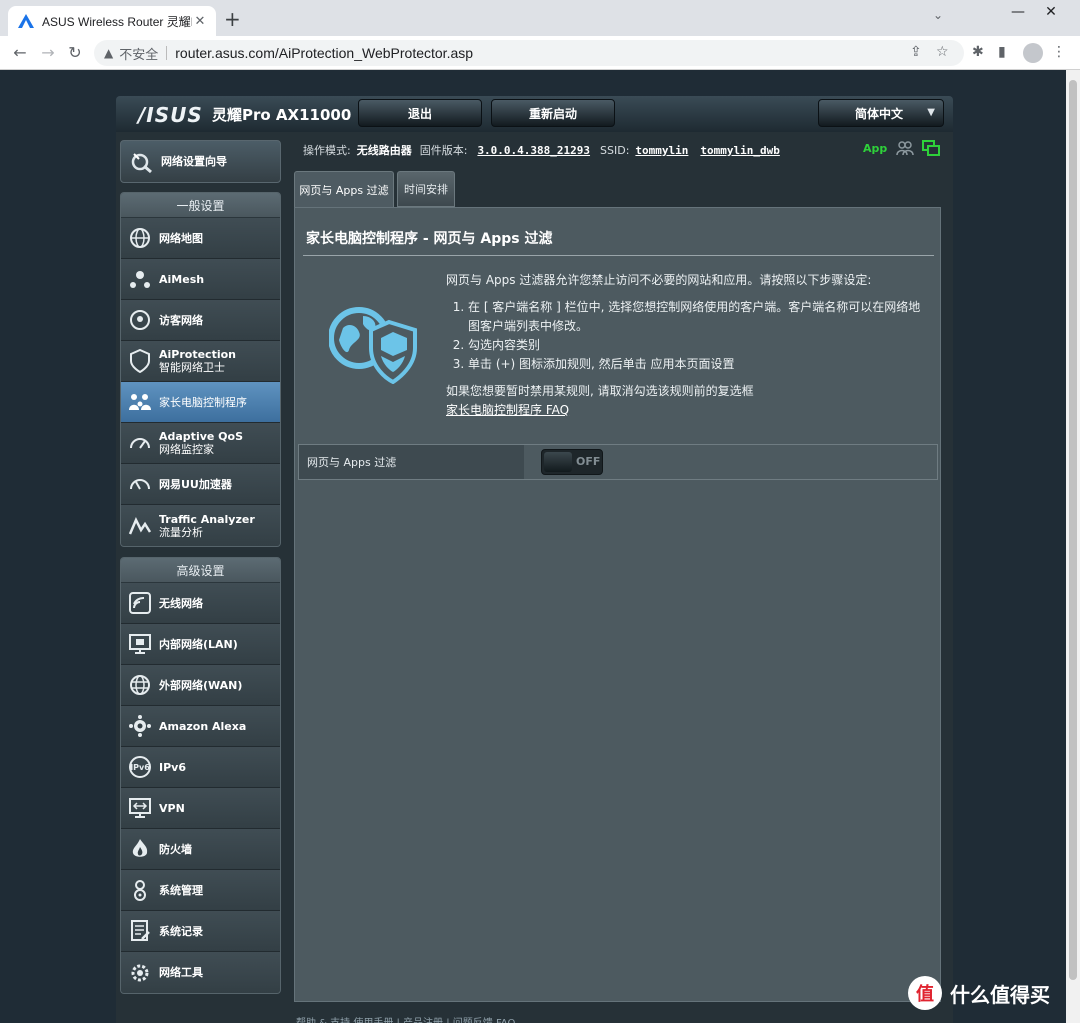  I want to click on router-model: 灵耀Pro AX11000, so click(282, 115).